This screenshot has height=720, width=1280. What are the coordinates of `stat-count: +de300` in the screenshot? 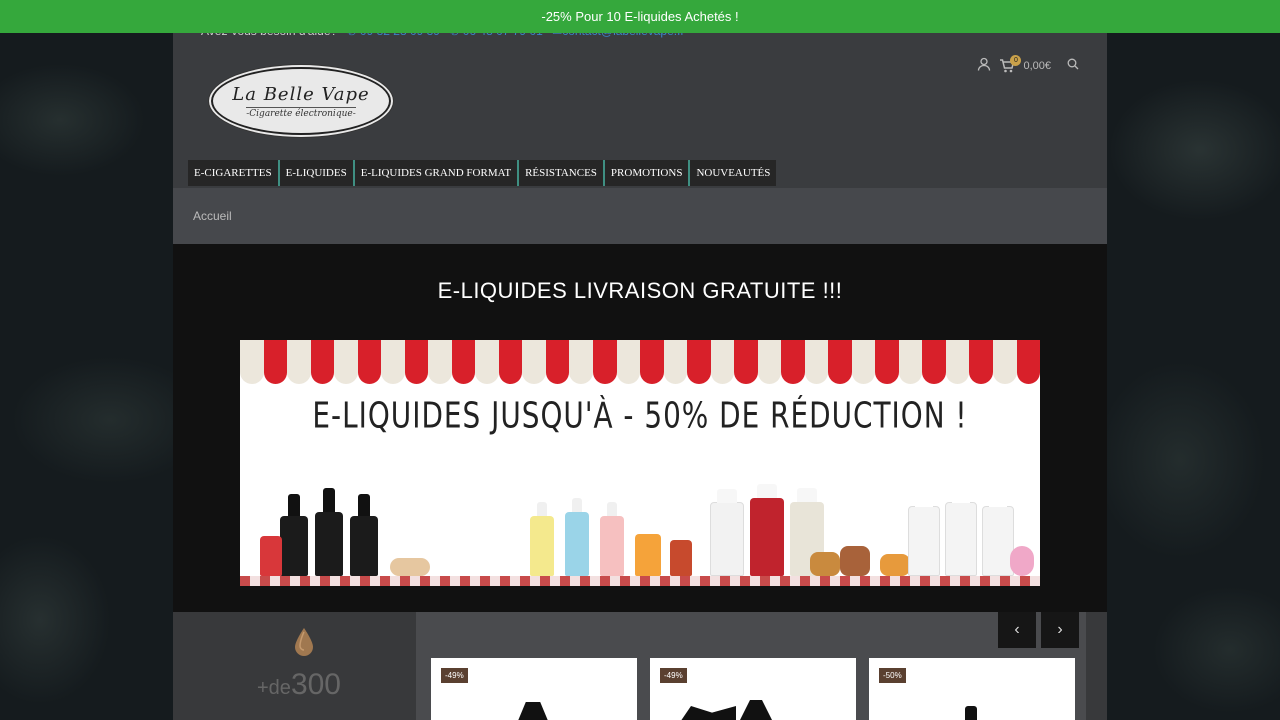 It's located at (299, 685).